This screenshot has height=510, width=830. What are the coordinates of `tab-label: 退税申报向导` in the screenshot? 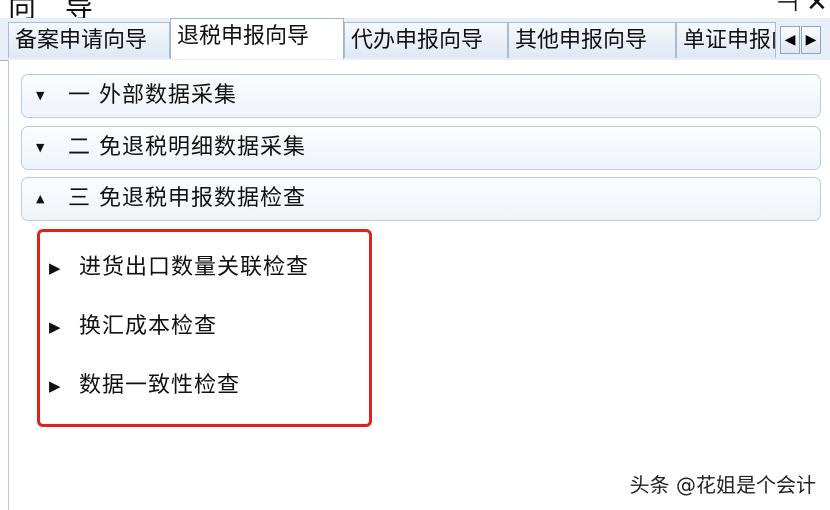 It's located at (243, 36).